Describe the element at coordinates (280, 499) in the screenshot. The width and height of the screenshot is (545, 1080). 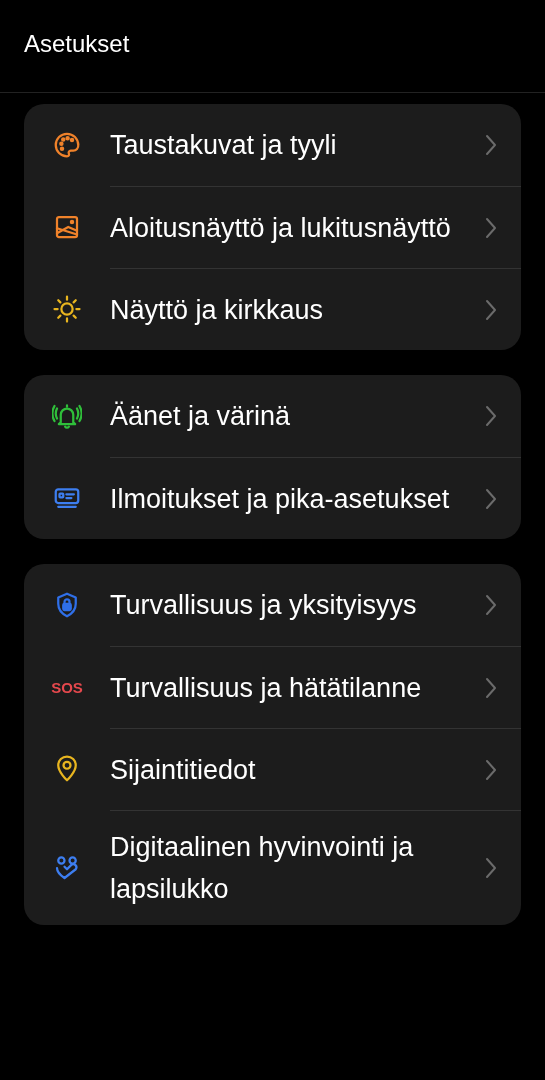
I see `item-label: Ilmoitukset ja pika-asetukset` at that location.